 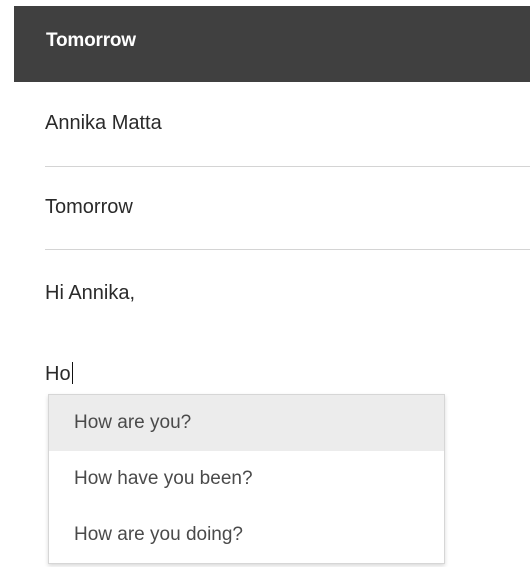 I want to click on subject-field: Tomorrow, so click(x=287, y=207).